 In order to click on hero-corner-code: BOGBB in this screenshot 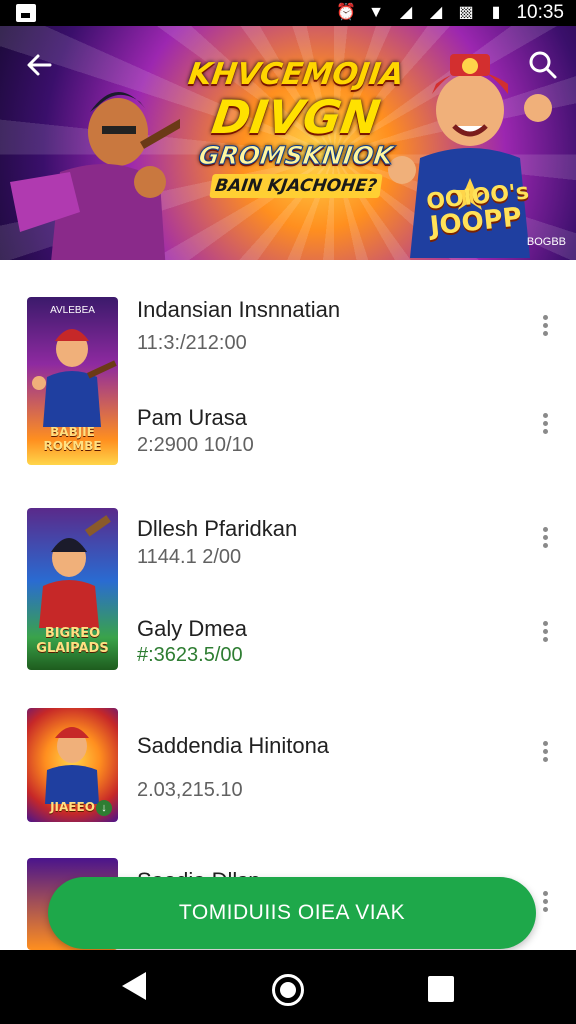, I will do `click(546, 242)`.